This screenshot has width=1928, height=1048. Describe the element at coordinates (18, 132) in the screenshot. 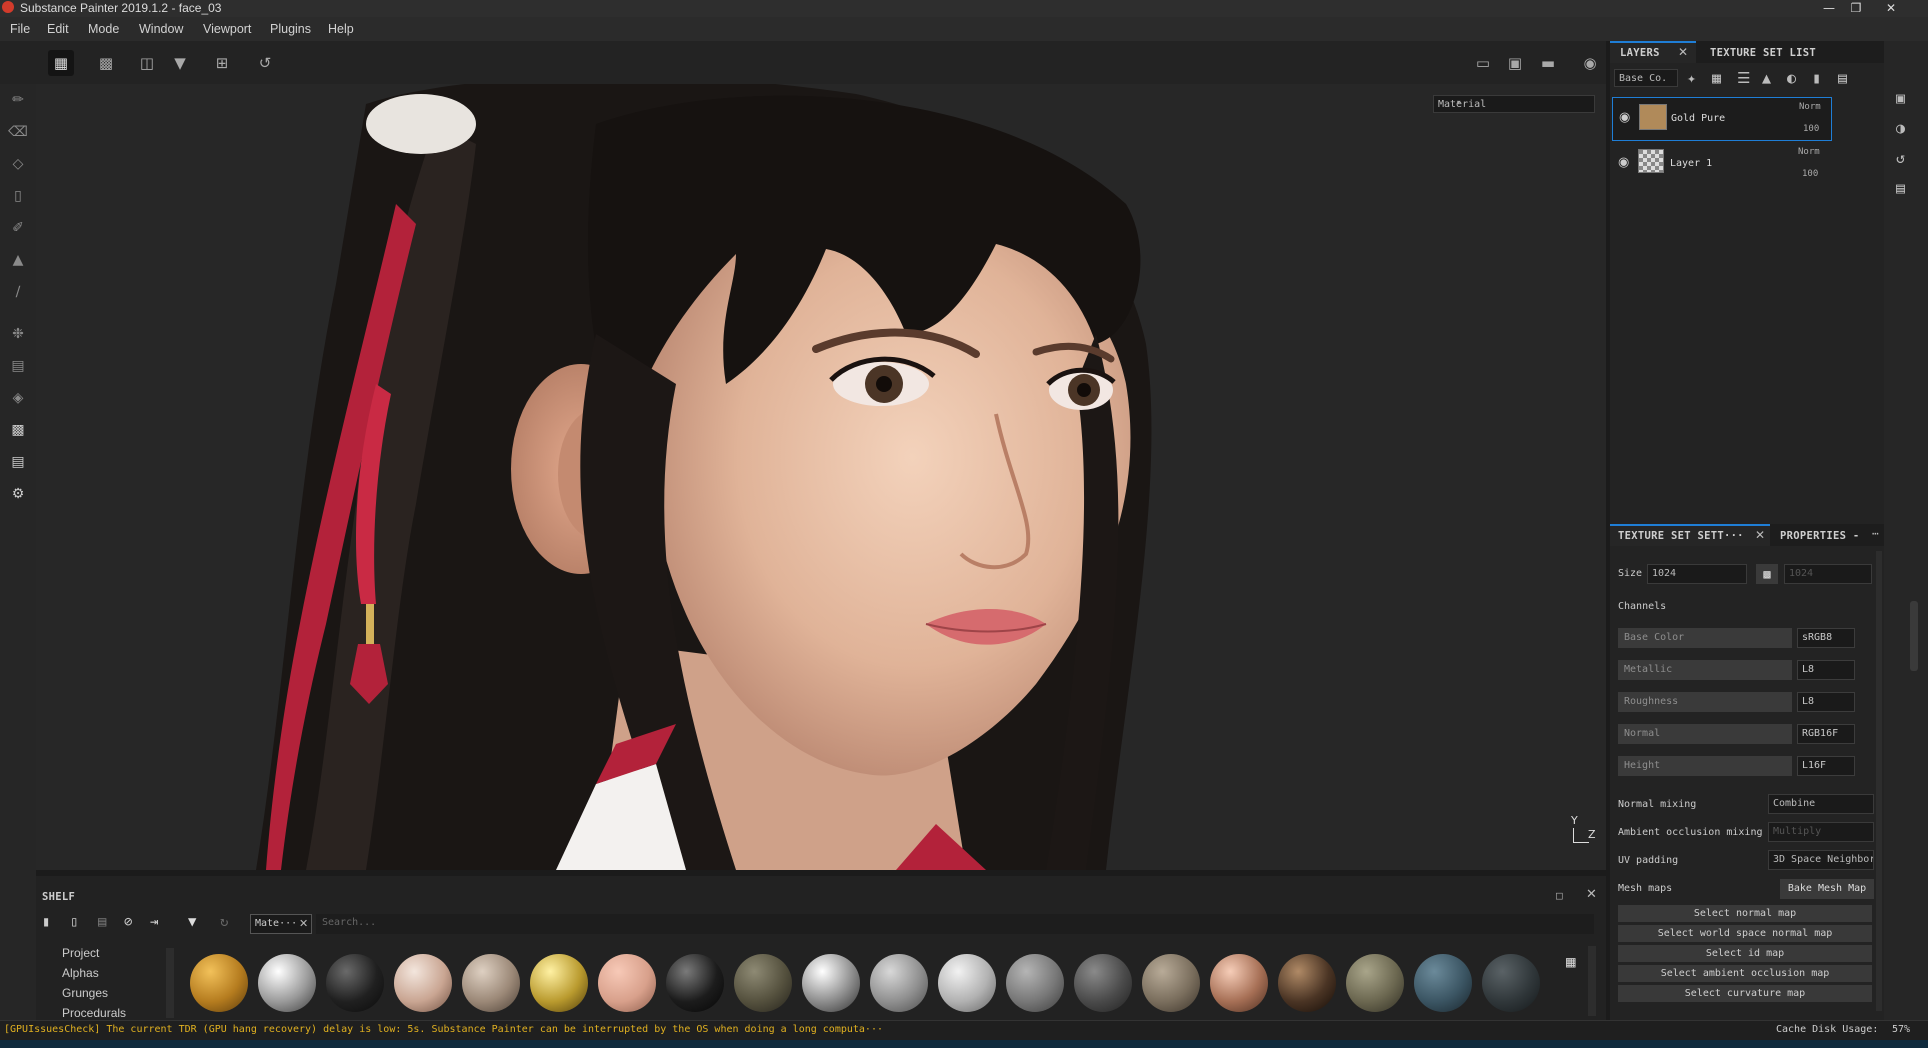

I see `eraser-icon: ⌫` at that location.